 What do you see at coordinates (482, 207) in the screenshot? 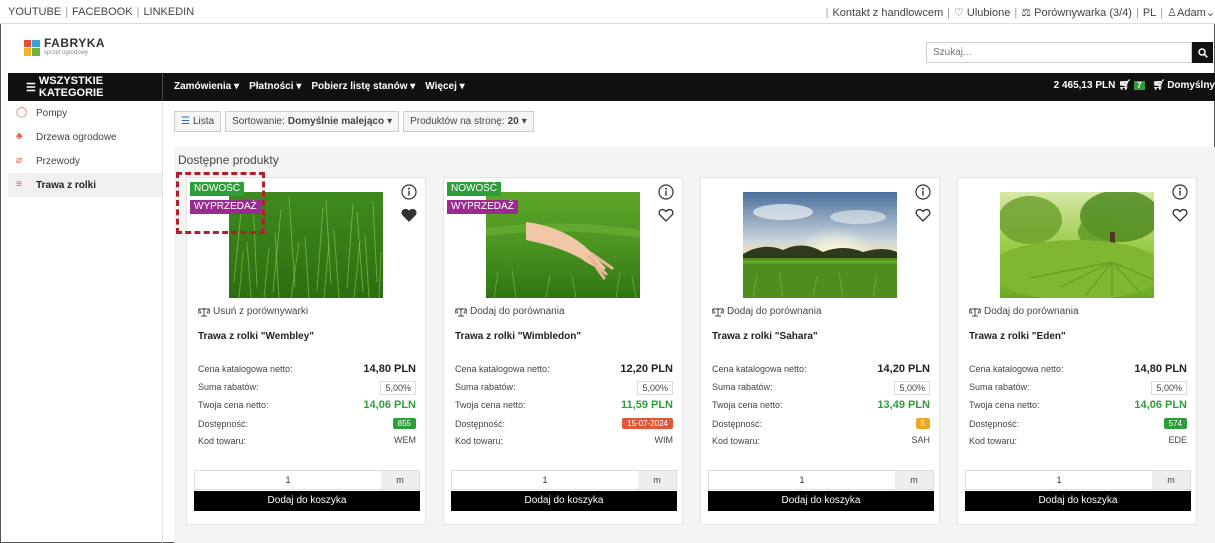
I see `sale-badge: WYPRZEDAŻ` at bounding box center [482, 207].